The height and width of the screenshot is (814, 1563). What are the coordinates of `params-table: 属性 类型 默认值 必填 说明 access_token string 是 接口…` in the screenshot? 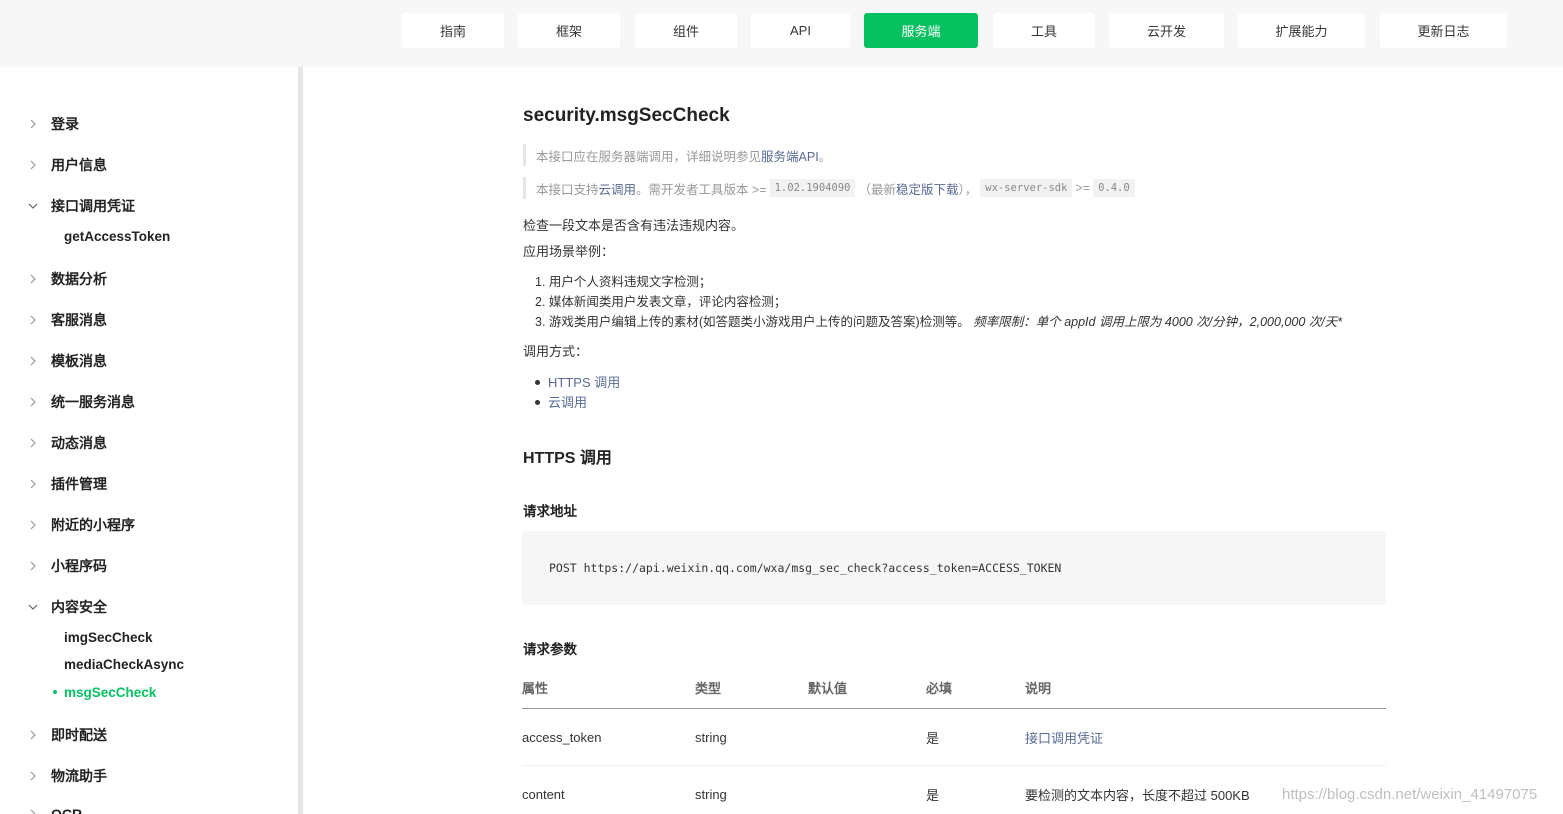 It's located at (954, 740).